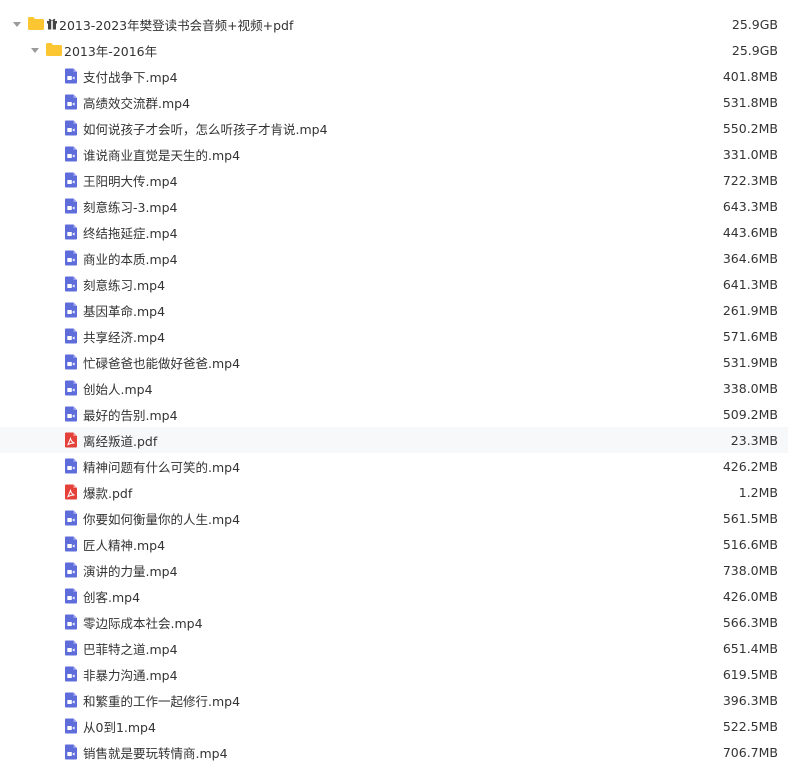 The width and height of the screenshot is (796, 770). What do you see at coordinates (750, 700) in the screenshot?
I see `file-size: 396.3MB` at bounding box center [750, 700].